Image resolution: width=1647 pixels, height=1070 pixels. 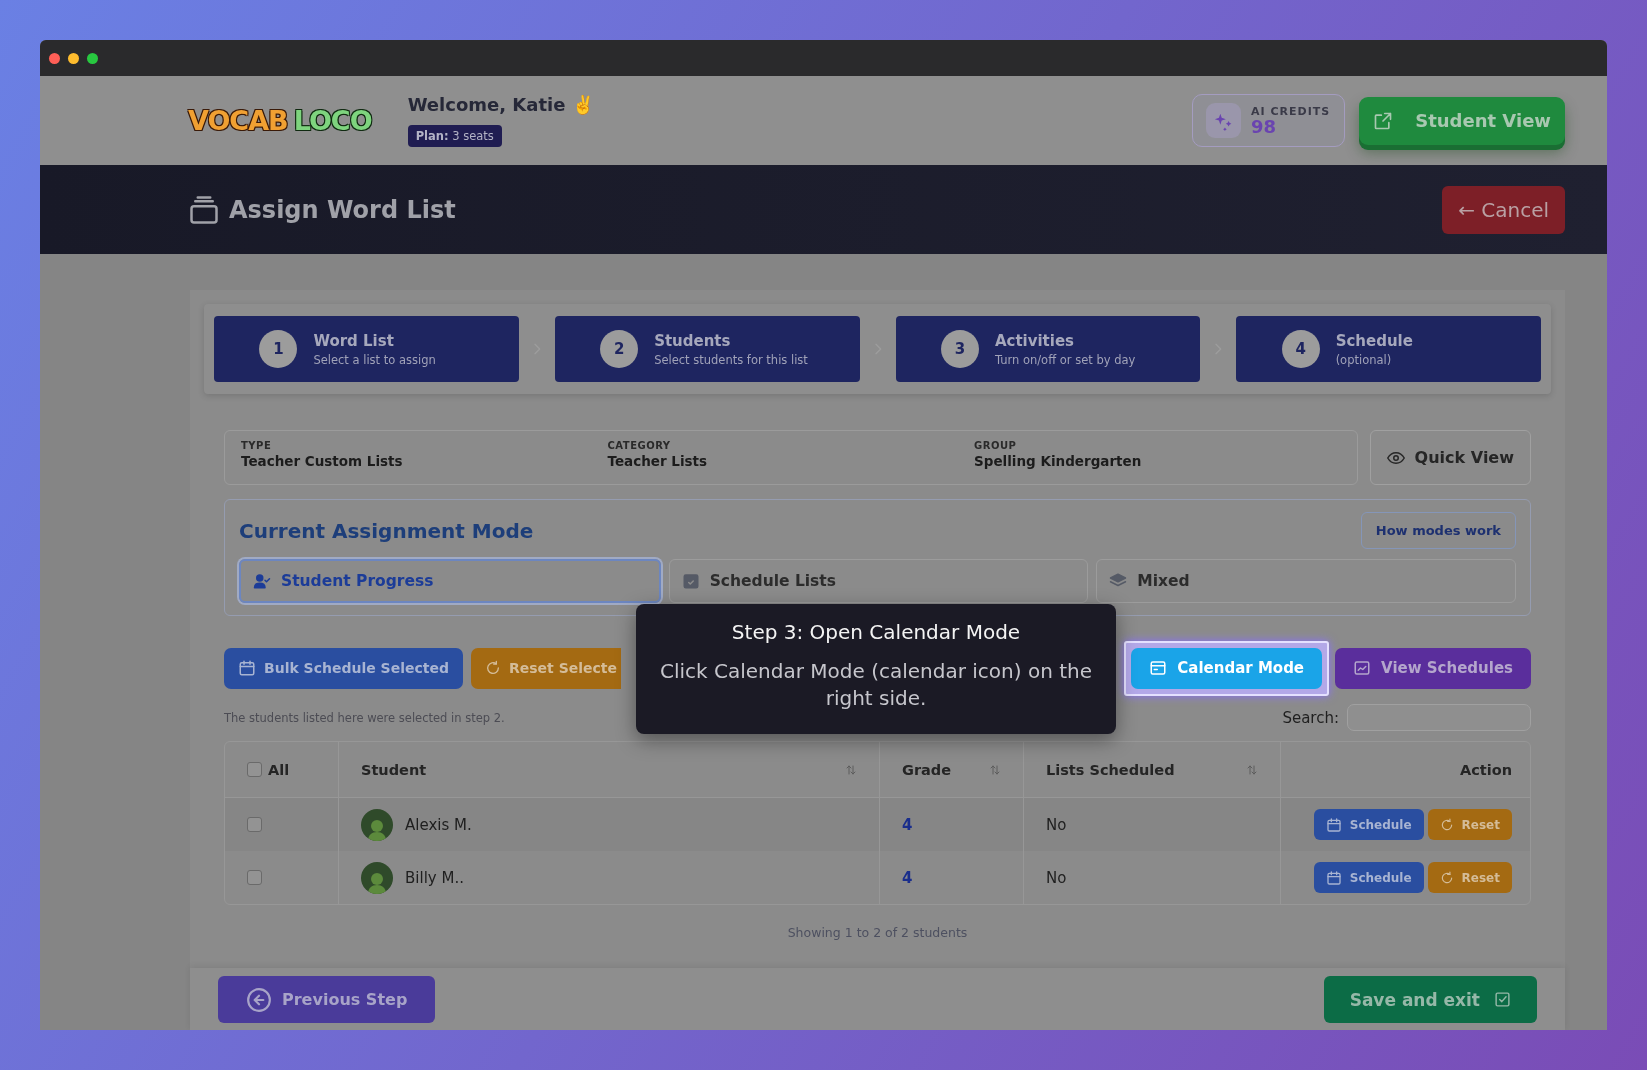 What do you see at coordinates (1486, 769) in the screenshot?
I see `column-header: Action` at bounding box center [1486, 769].